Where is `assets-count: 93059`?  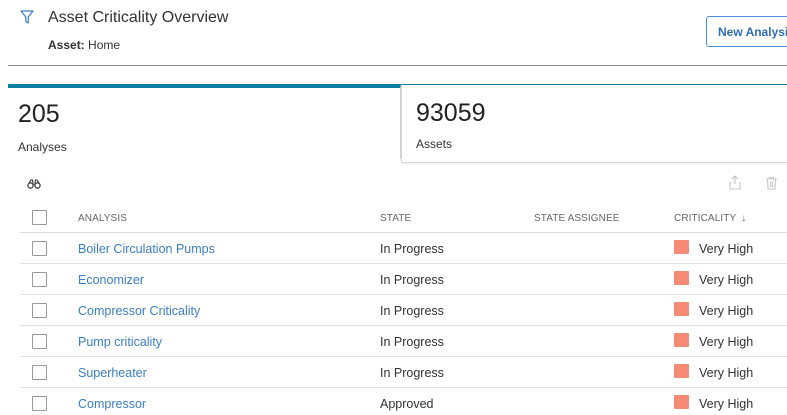
assets-count: 93059 is located at coordinates (451, 113).